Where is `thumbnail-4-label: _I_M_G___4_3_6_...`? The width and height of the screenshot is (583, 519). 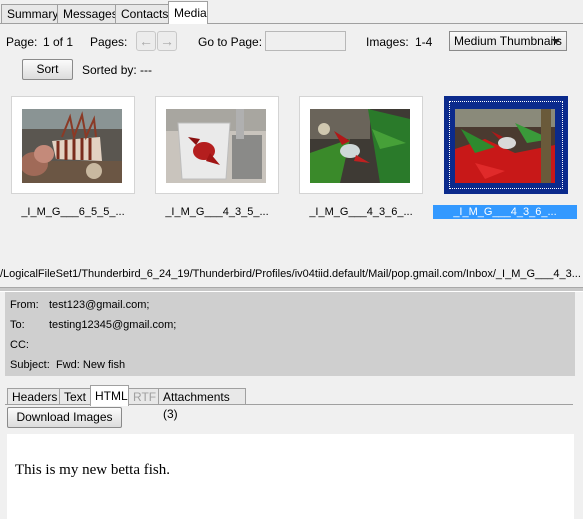
thumbnail-4-label: _I_M_G___4_3_6_... is located at coordinates (505, 212).